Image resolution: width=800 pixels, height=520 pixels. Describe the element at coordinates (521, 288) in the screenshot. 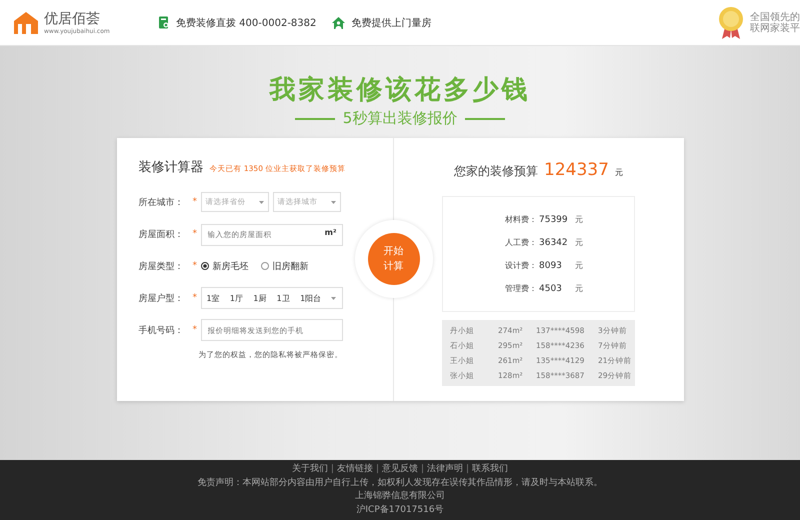

I see `cost-label: 管理费：` at that location.